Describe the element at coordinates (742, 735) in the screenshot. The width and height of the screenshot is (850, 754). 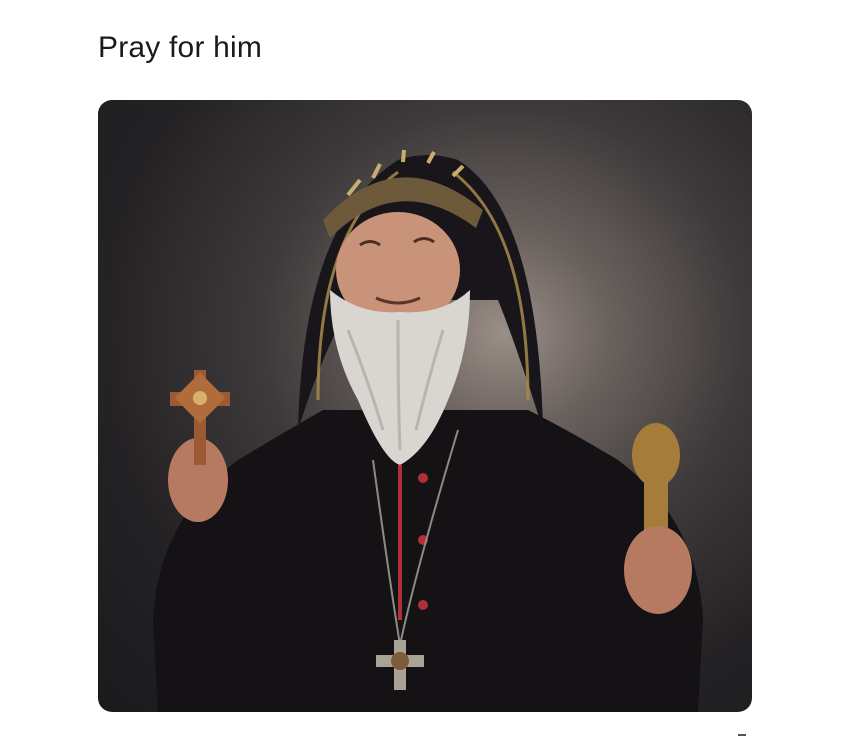
I see `corner-mark` at that location.